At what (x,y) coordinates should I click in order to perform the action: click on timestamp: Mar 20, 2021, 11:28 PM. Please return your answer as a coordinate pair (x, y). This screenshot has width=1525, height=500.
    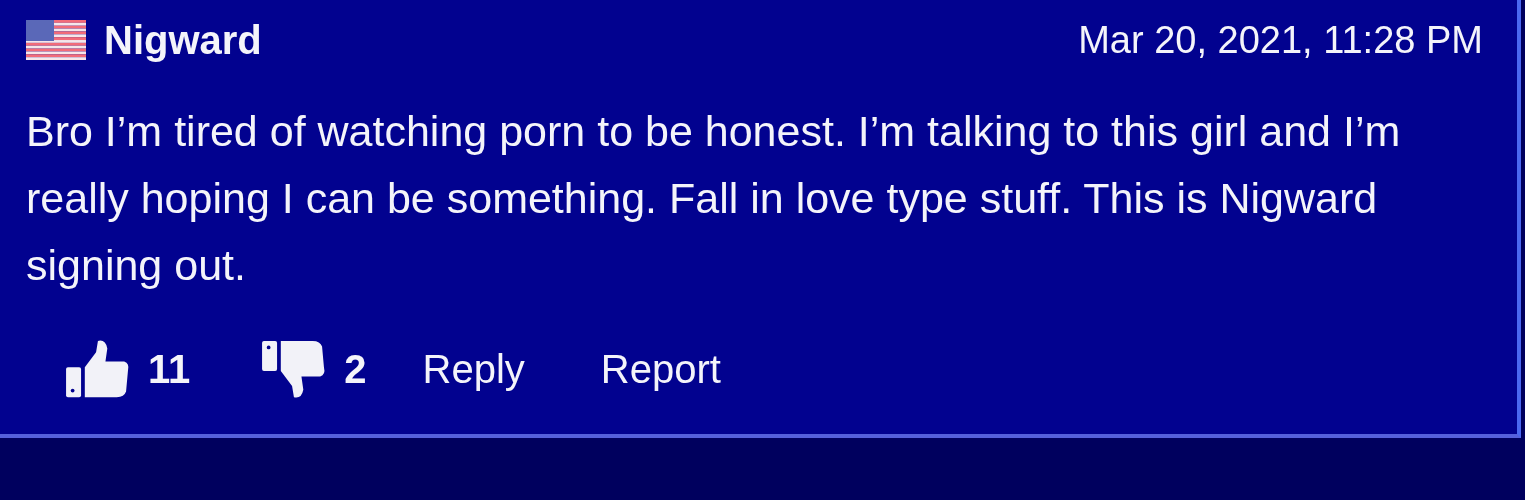
    Looking at the image, I should click on (1280, 40).